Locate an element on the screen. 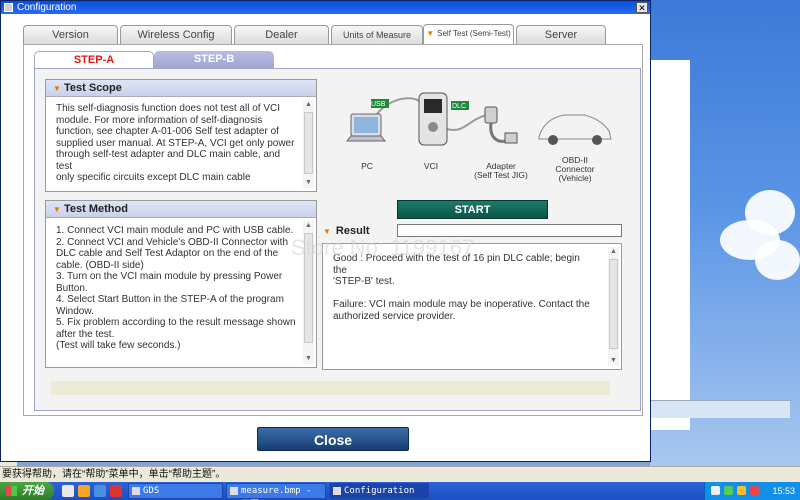  result-scrollbar: ▲ ▼ is located at coordinates (613, 306).